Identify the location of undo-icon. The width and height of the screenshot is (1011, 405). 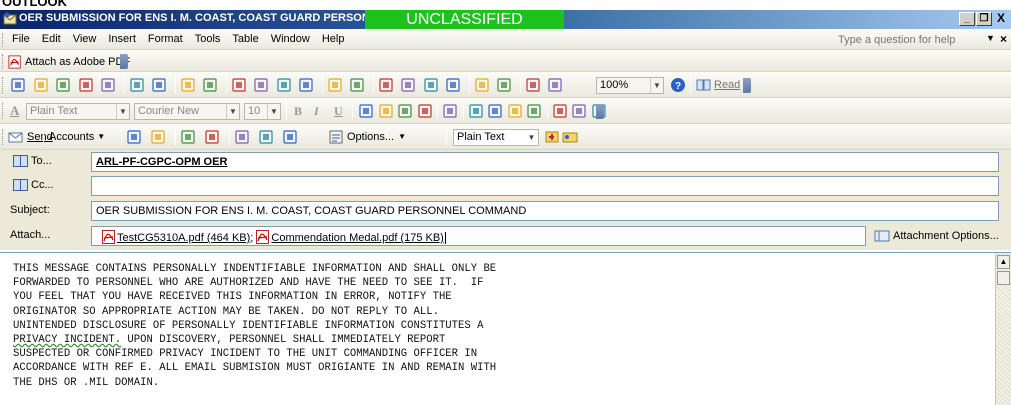
(335, 85).